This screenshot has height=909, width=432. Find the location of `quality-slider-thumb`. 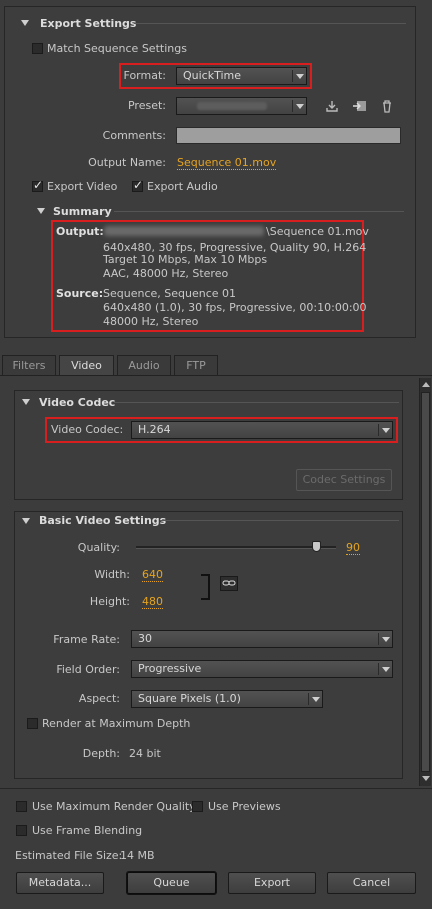

quality-slider-thumb is located at coordinates (316, 546).